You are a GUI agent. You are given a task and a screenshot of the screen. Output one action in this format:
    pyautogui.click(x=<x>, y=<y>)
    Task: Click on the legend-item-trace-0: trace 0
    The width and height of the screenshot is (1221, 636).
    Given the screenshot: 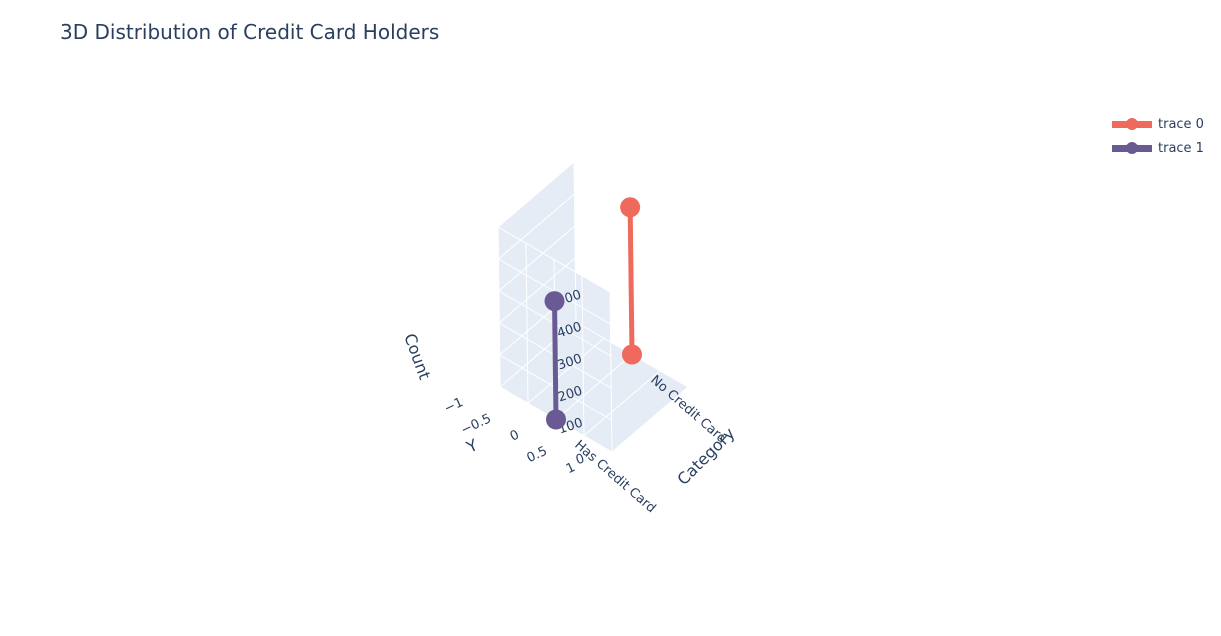 What is the action you would take?
    pyautogui.click(x=1158, y=124)
    